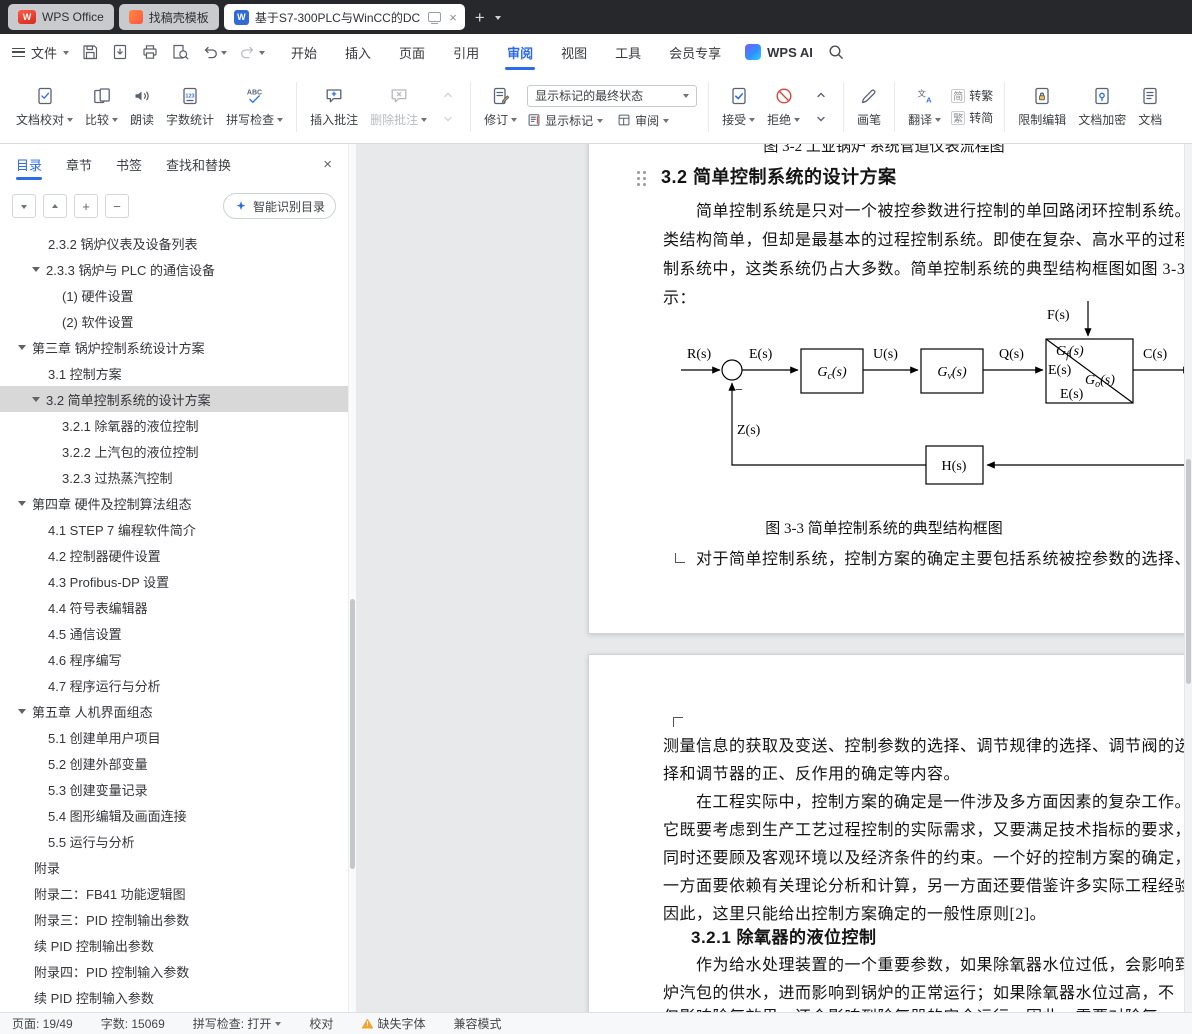 The height and width of the screenshot is (1034, 1192). I want to click on tab-template: 找稿壳模板, so click(168, 17).